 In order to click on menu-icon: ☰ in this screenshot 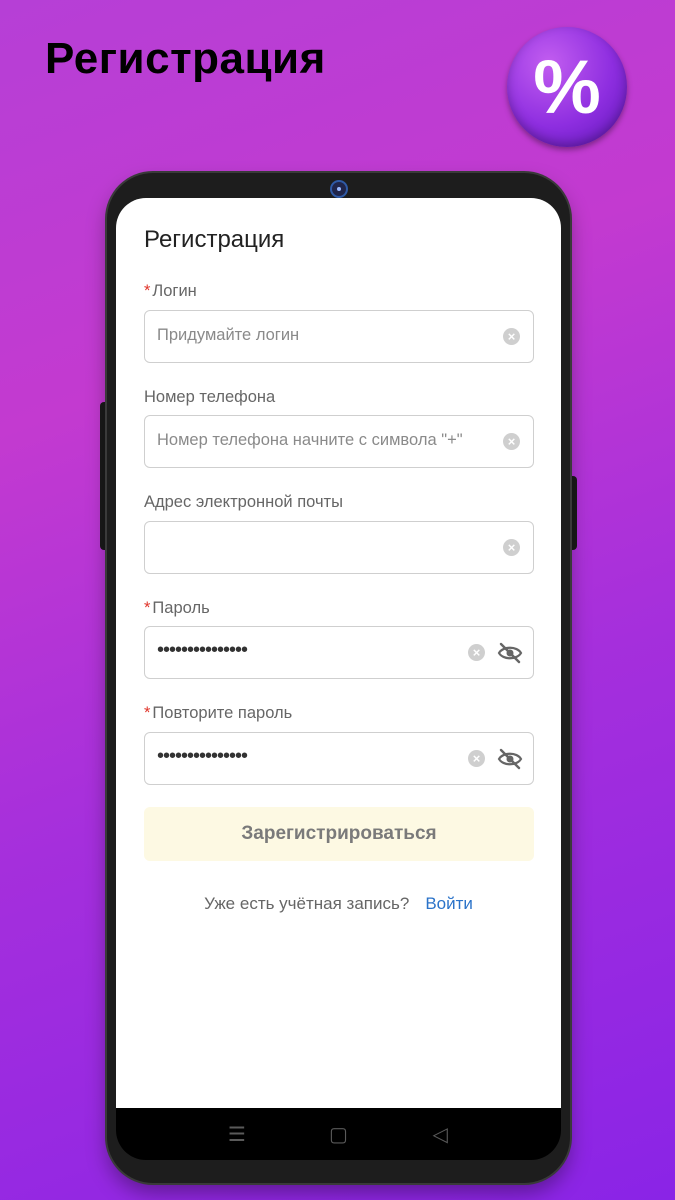, I will do `click(237, 1134)`.